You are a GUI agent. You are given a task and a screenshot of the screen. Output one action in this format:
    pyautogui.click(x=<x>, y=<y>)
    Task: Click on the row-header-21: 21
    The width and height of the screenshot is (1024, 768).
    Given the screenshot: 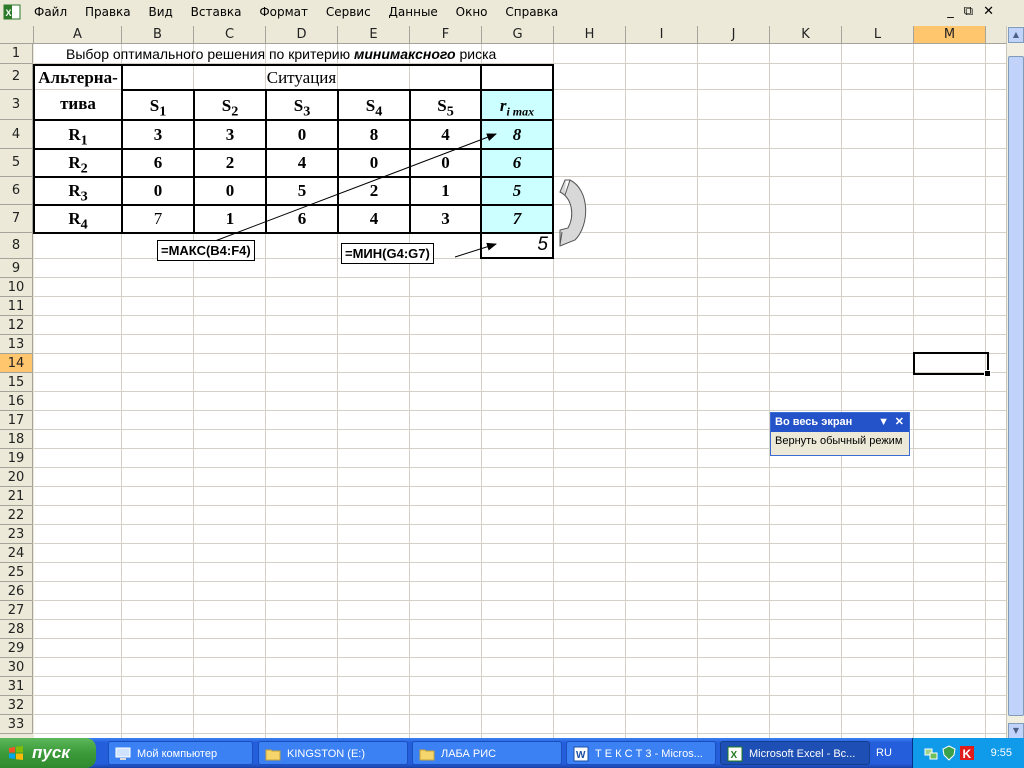 What is the action you would take?
    pyautogui.click(x=16, y=496)
    